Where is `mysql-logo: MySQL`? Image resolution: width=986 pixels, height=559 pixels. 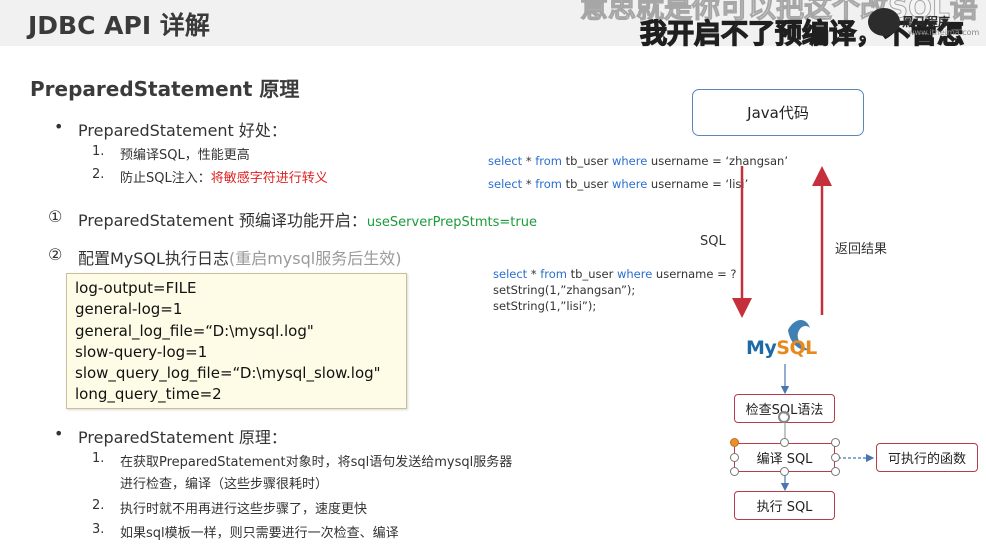
mysql-logo: MySQL is located at coordinates (781, 348).